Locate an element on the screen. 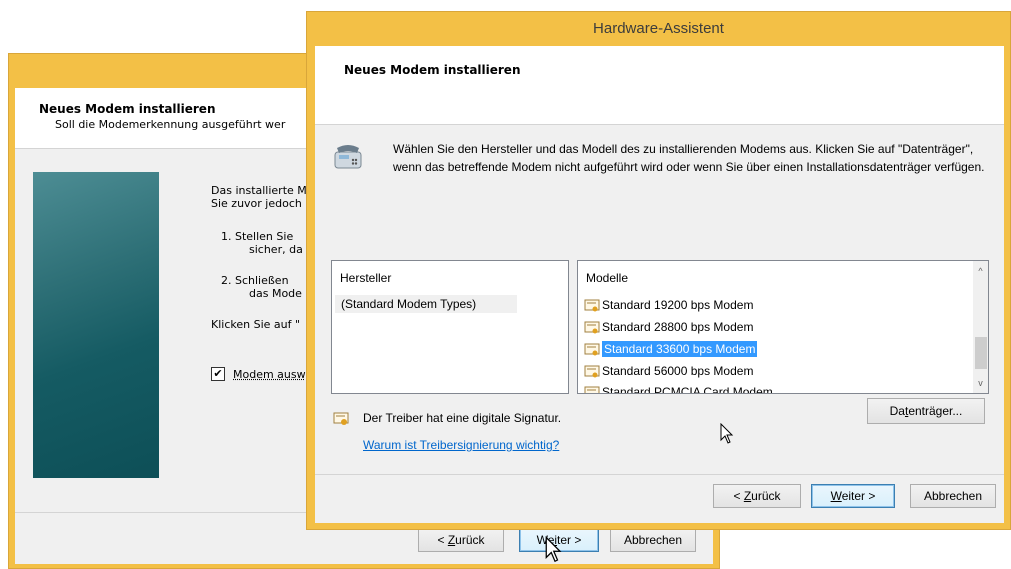 The height and width of the screenshot is (569, 1011). model-item-selected: Standard 33600 bps Modem is located at coordinates (671, 349).